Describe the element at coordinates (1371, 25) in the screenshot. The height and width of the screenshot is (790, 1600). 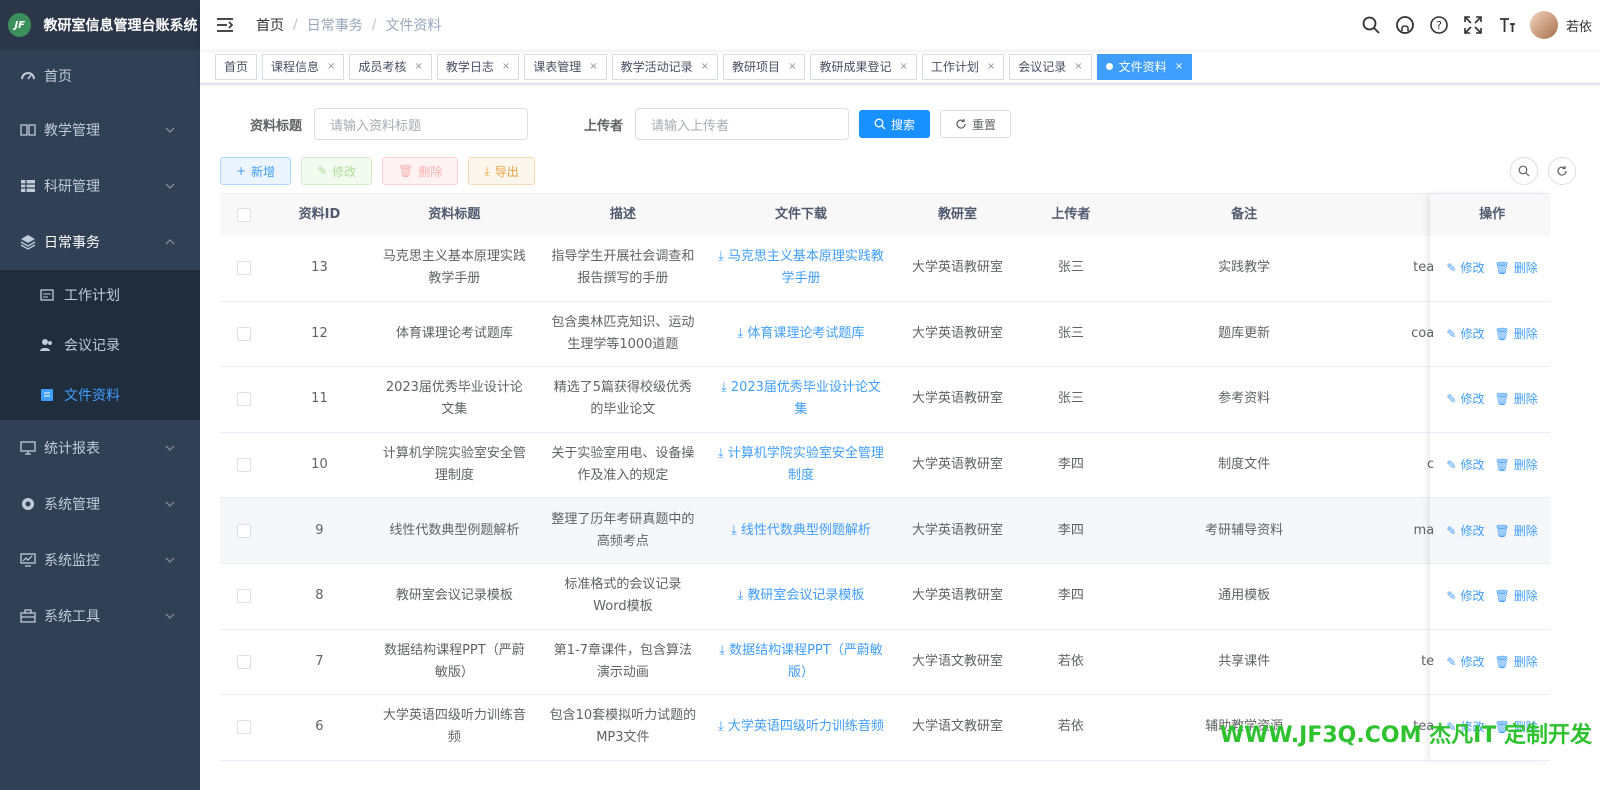
I see `search-icon` at that location.